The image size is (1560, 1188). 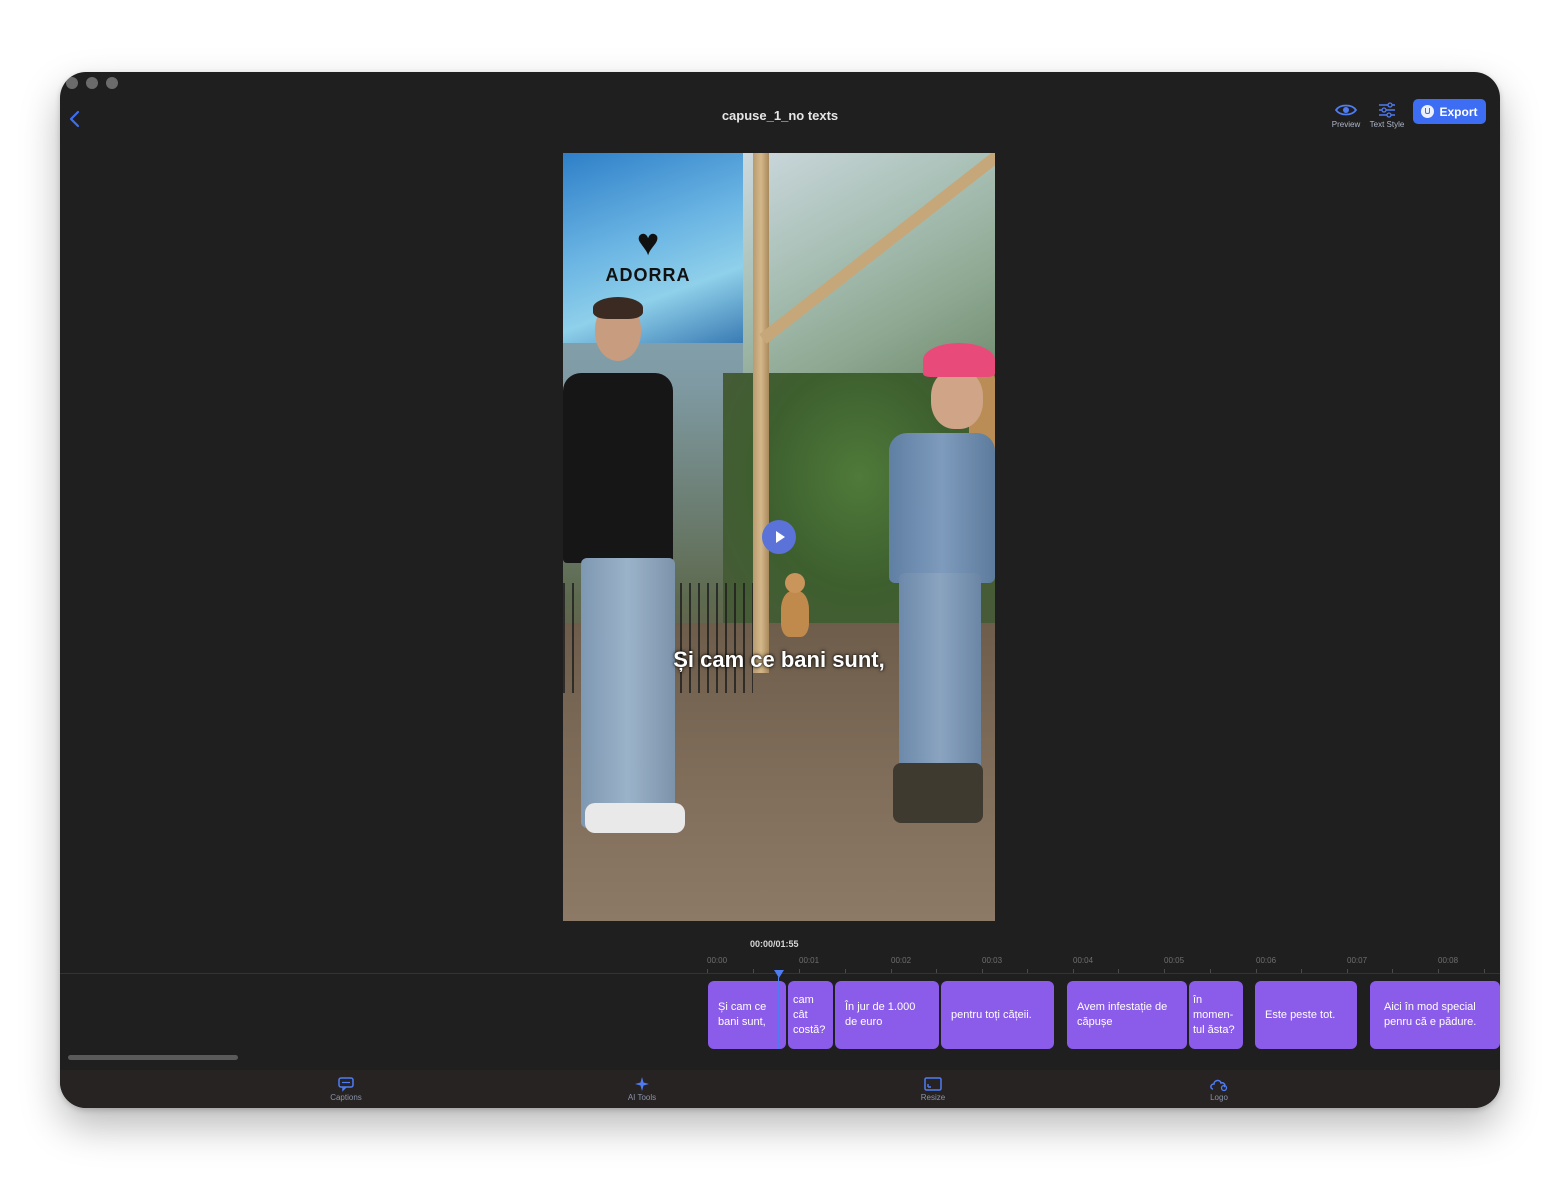 I want to click on export-icon, so click(x=1428, y=111).